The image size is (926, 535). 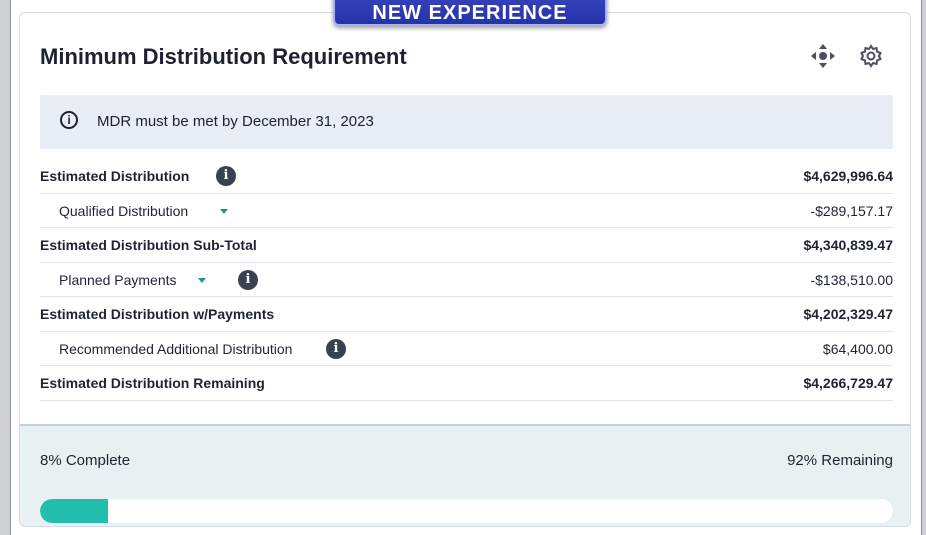 What do you see at coordinates (148, 245) in the screenshot?
I see `row-label: Estimated Distribution Sub-Total` at bounding box center [148, 245].